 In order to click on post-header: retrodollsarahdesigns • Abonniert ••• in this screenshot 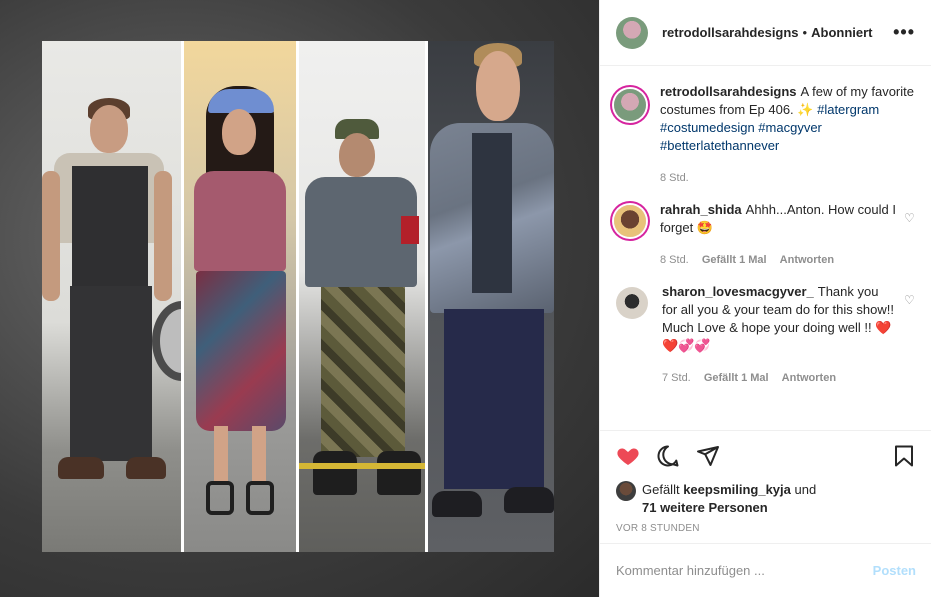, I will do `click(765, 33)`.